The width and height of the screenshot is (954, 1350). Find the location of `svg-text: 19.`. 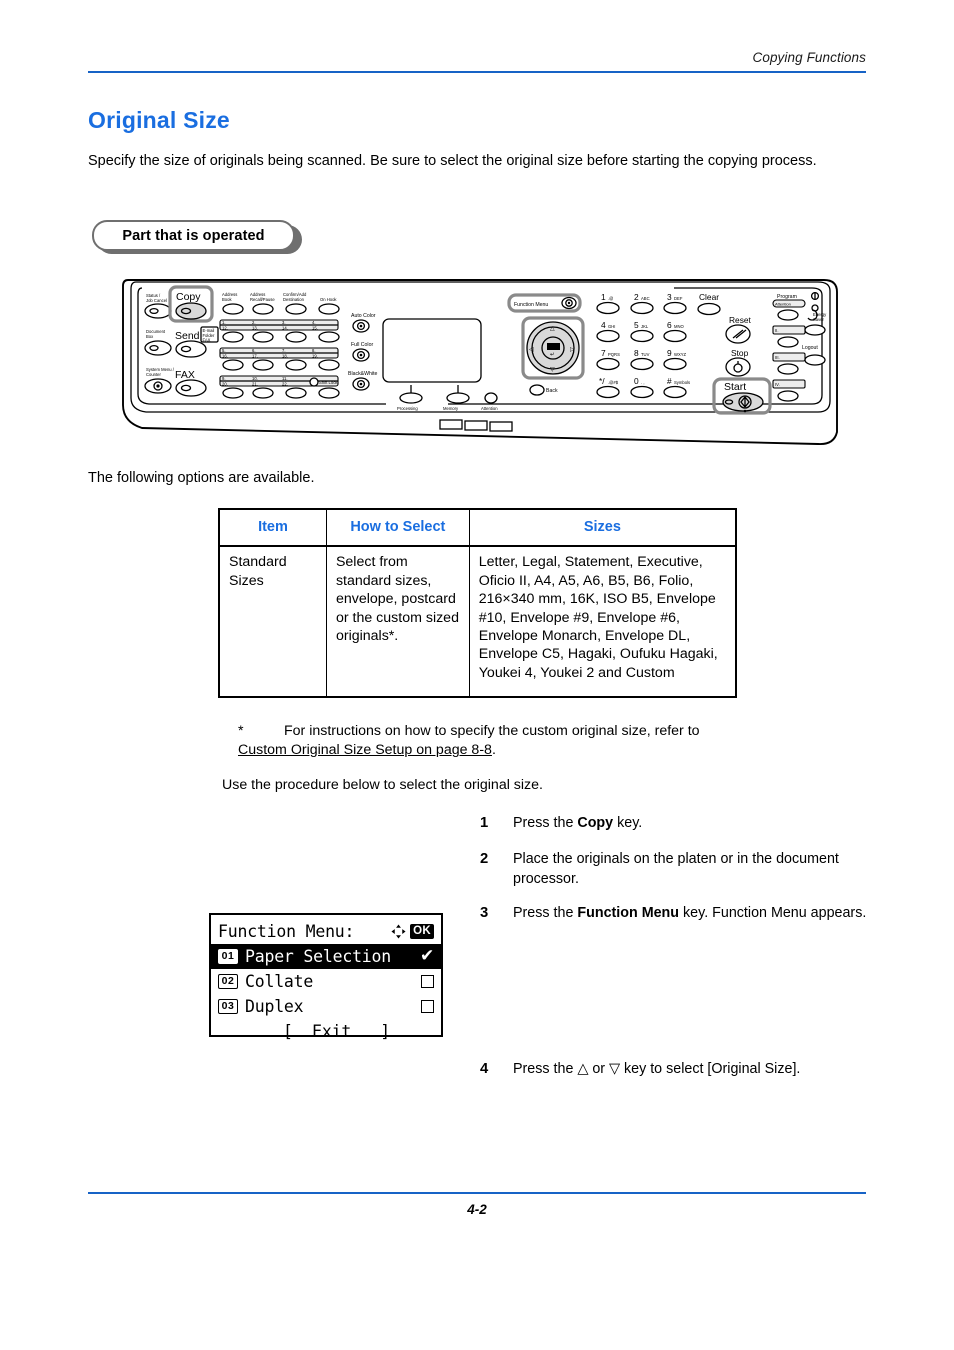

svg-text: 19. is located at coordinates (315, 356).